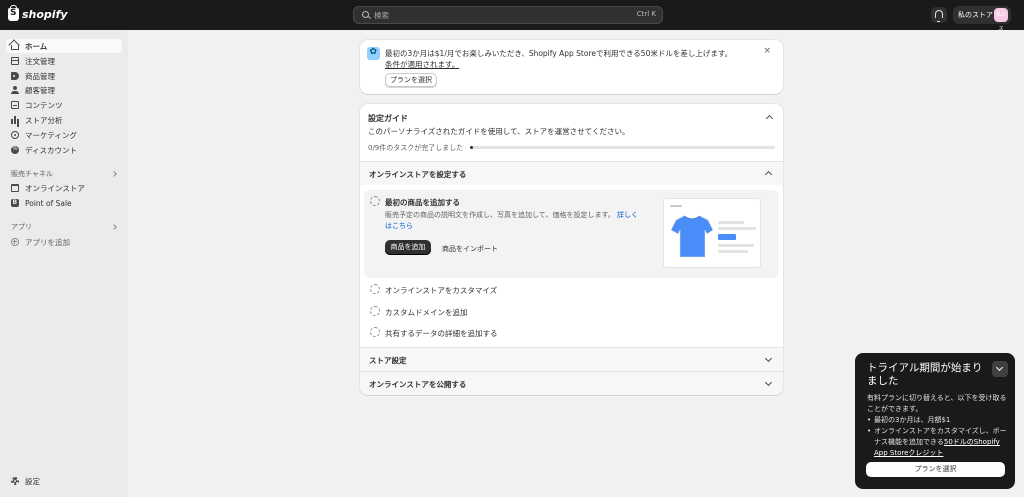 This screenshot has height=497, width=1024. I want to click on sidebar-item-analytics: ストア分析, so click(64, 120).